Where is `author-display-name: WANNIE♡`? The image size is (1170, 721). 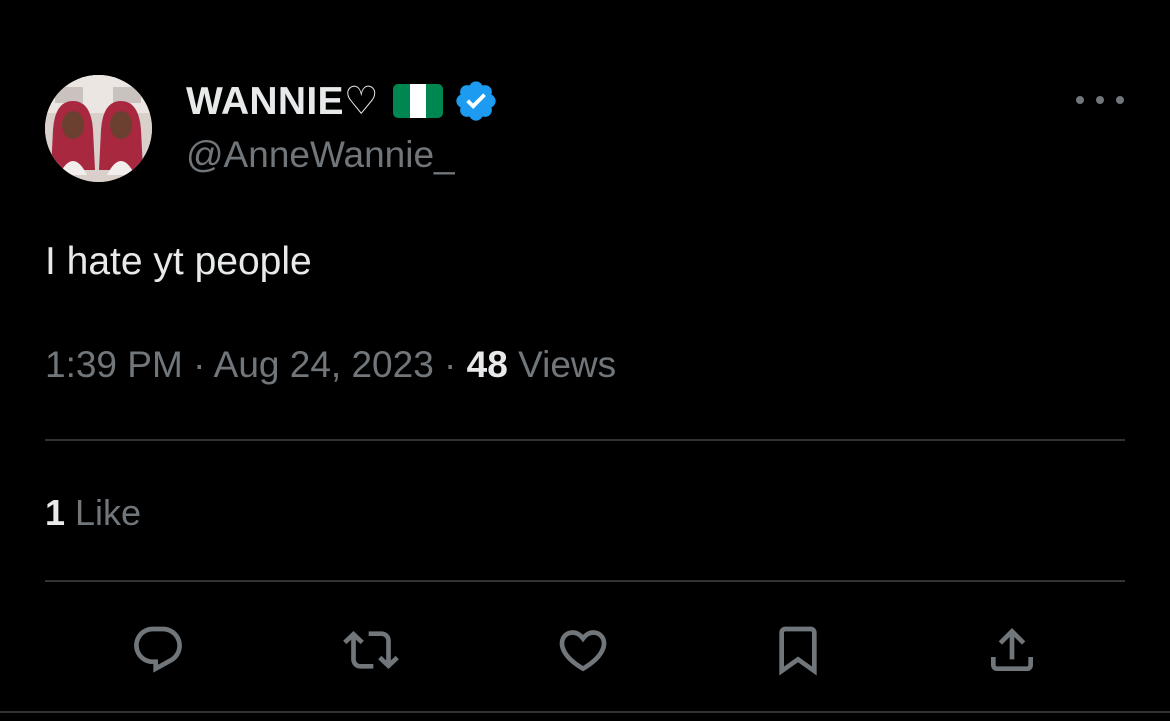 author-display-name: WANNIE♡ is located at coordinates (282, 101).